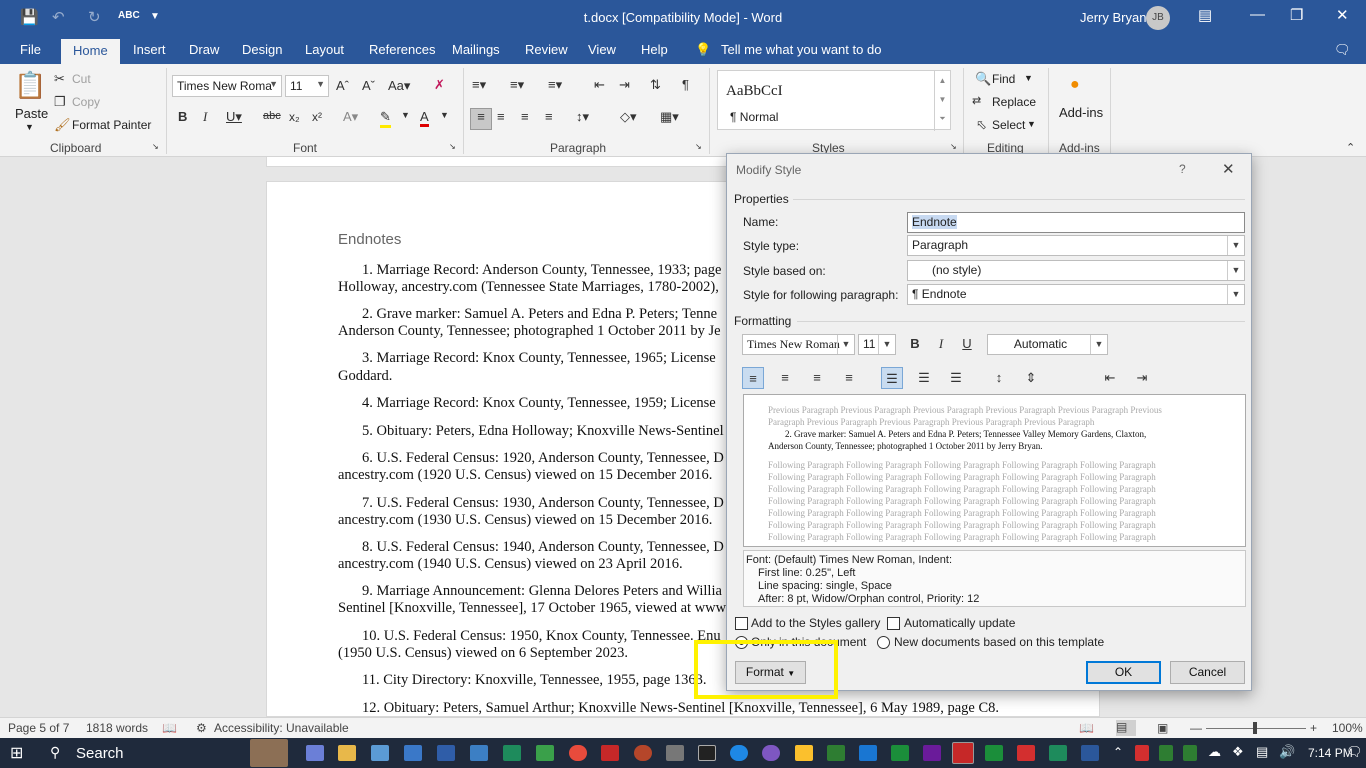 The width and height of the screenshot is (1366, 768). Describe the element at coordinates (1076, 245) in the screenshot. I see `style-type-select: Paragraph ▼` at that location.